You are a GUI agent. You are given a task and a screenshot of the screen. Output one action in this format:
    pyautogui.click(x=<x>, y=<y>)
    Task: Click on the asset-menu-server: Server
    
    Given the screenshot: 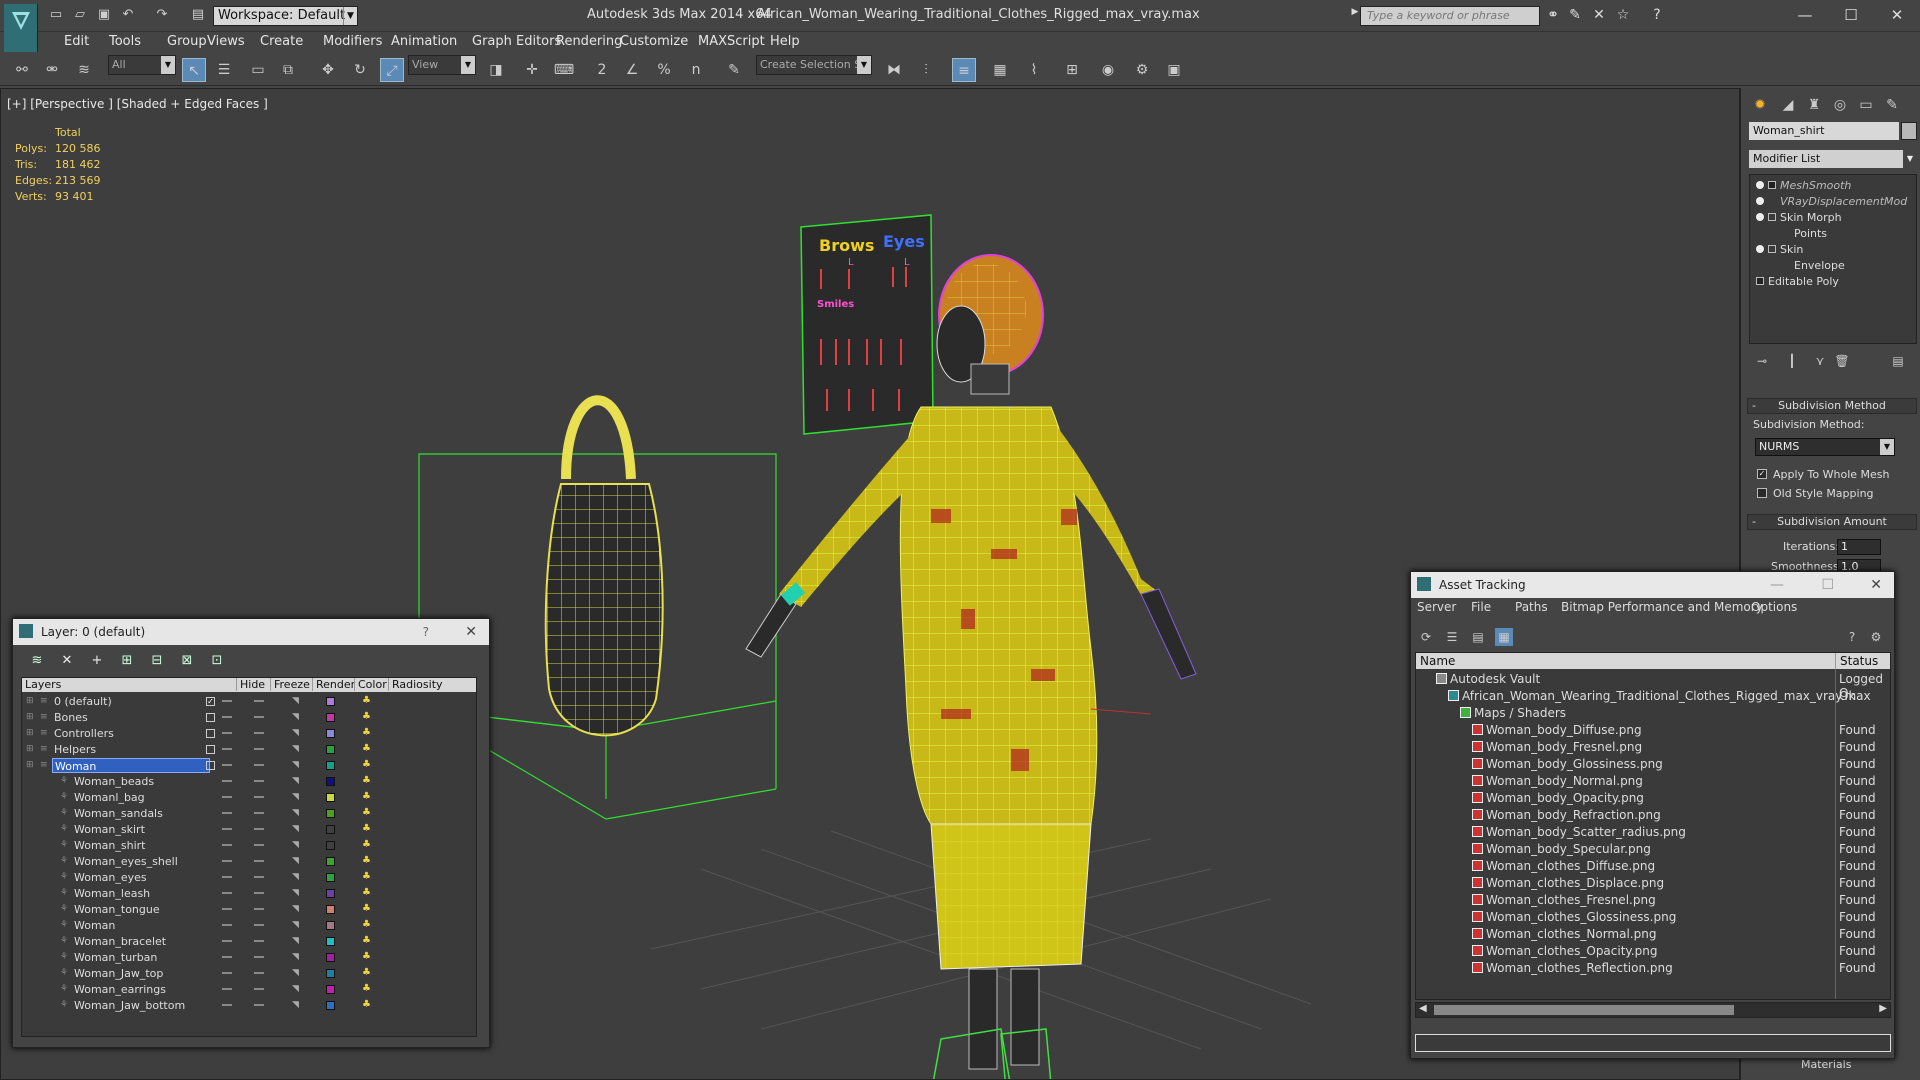 What is the action you would take?
    pyautogui.click(x=1436, y=607)
    